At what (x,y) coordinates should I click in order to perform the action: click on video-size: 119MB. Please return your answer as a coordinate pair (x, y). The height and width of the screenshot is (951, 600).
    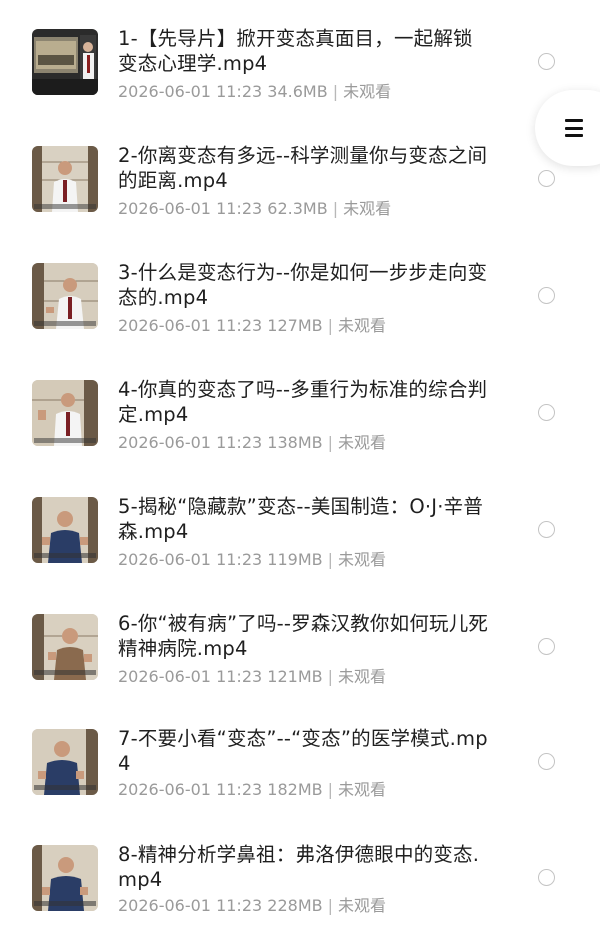
    Looking at the image, I should click on (295, 559).